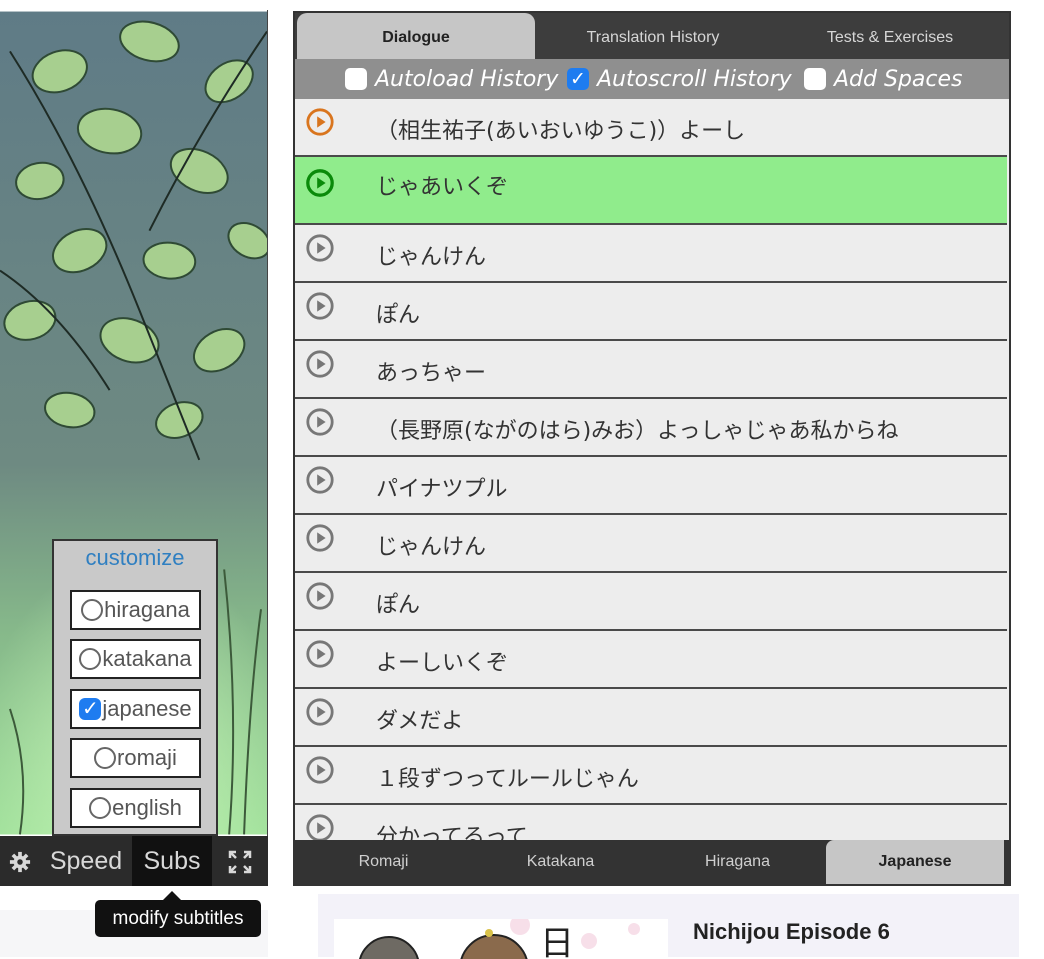 The width and height of the screenshot is (1044, 959). Describe the element at coordinates (431, 373) in the screenshot. I see `dialogue-line-text: あっちゃー` at that location.